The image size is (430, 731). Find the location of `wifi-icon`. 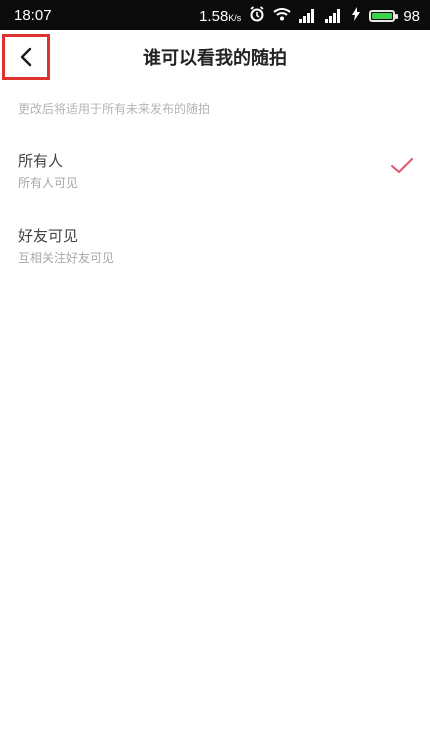

wifi-icon is located at coordinates (282, 16).